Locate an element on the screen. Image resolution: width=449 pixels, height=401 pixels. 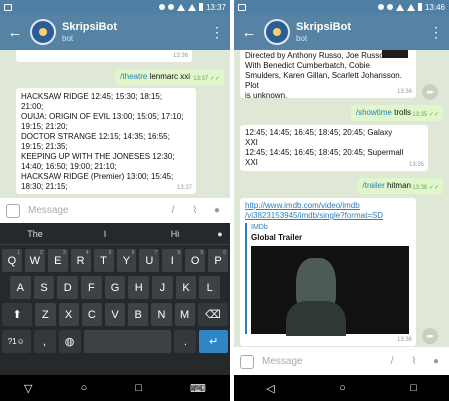
key-m: M is located at coordinates (184, 314).